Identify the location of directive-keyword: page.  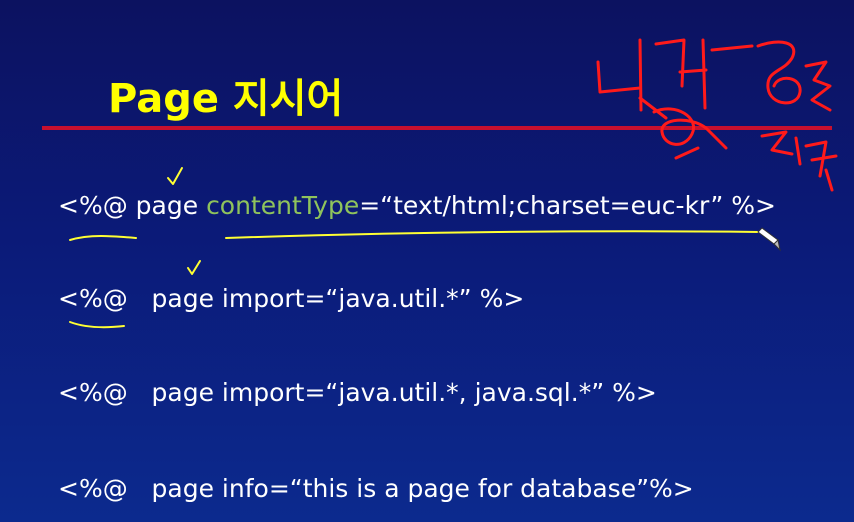
(167, 205).